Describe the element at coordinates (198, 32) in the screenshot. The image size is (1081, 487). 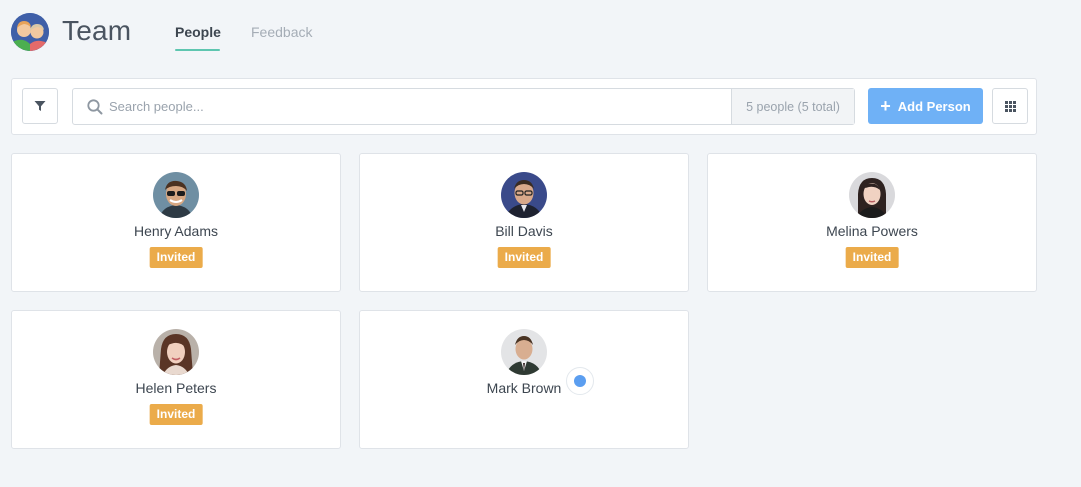
I see `tab-people: People` at that location.